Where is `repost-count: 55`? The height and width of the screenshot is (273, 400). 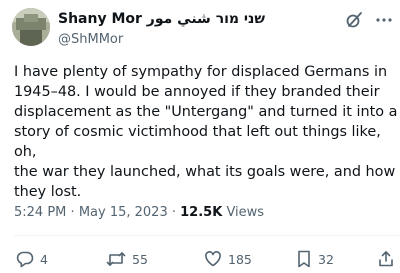
repost-count: 55 is located at coordinates (140, 259).